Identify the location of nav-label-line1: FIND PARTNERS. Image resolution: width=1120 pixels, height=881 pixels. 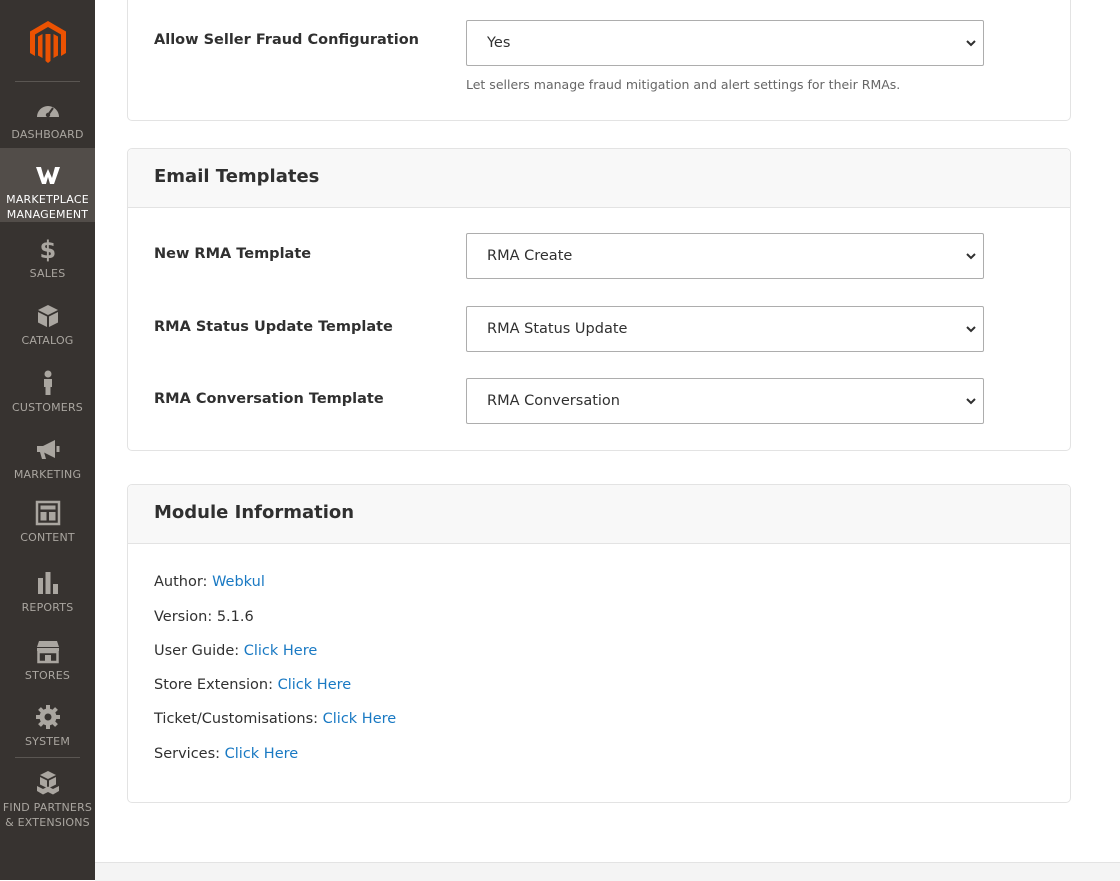
(47, 807).